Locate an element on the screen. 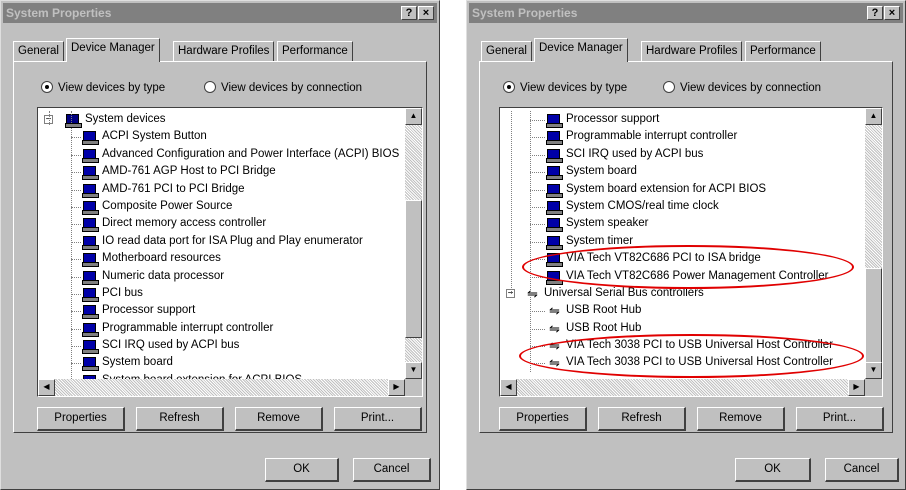  tree-row: ACPI System Button is located at coordinates (221, 137).